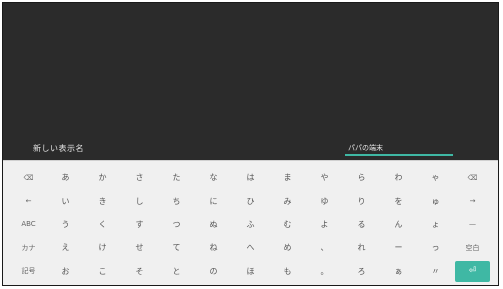 This screenshot has height=289, width=503. Describe the element at coordinates (65, 200) in the screenshot. I see `key: い` at that location.